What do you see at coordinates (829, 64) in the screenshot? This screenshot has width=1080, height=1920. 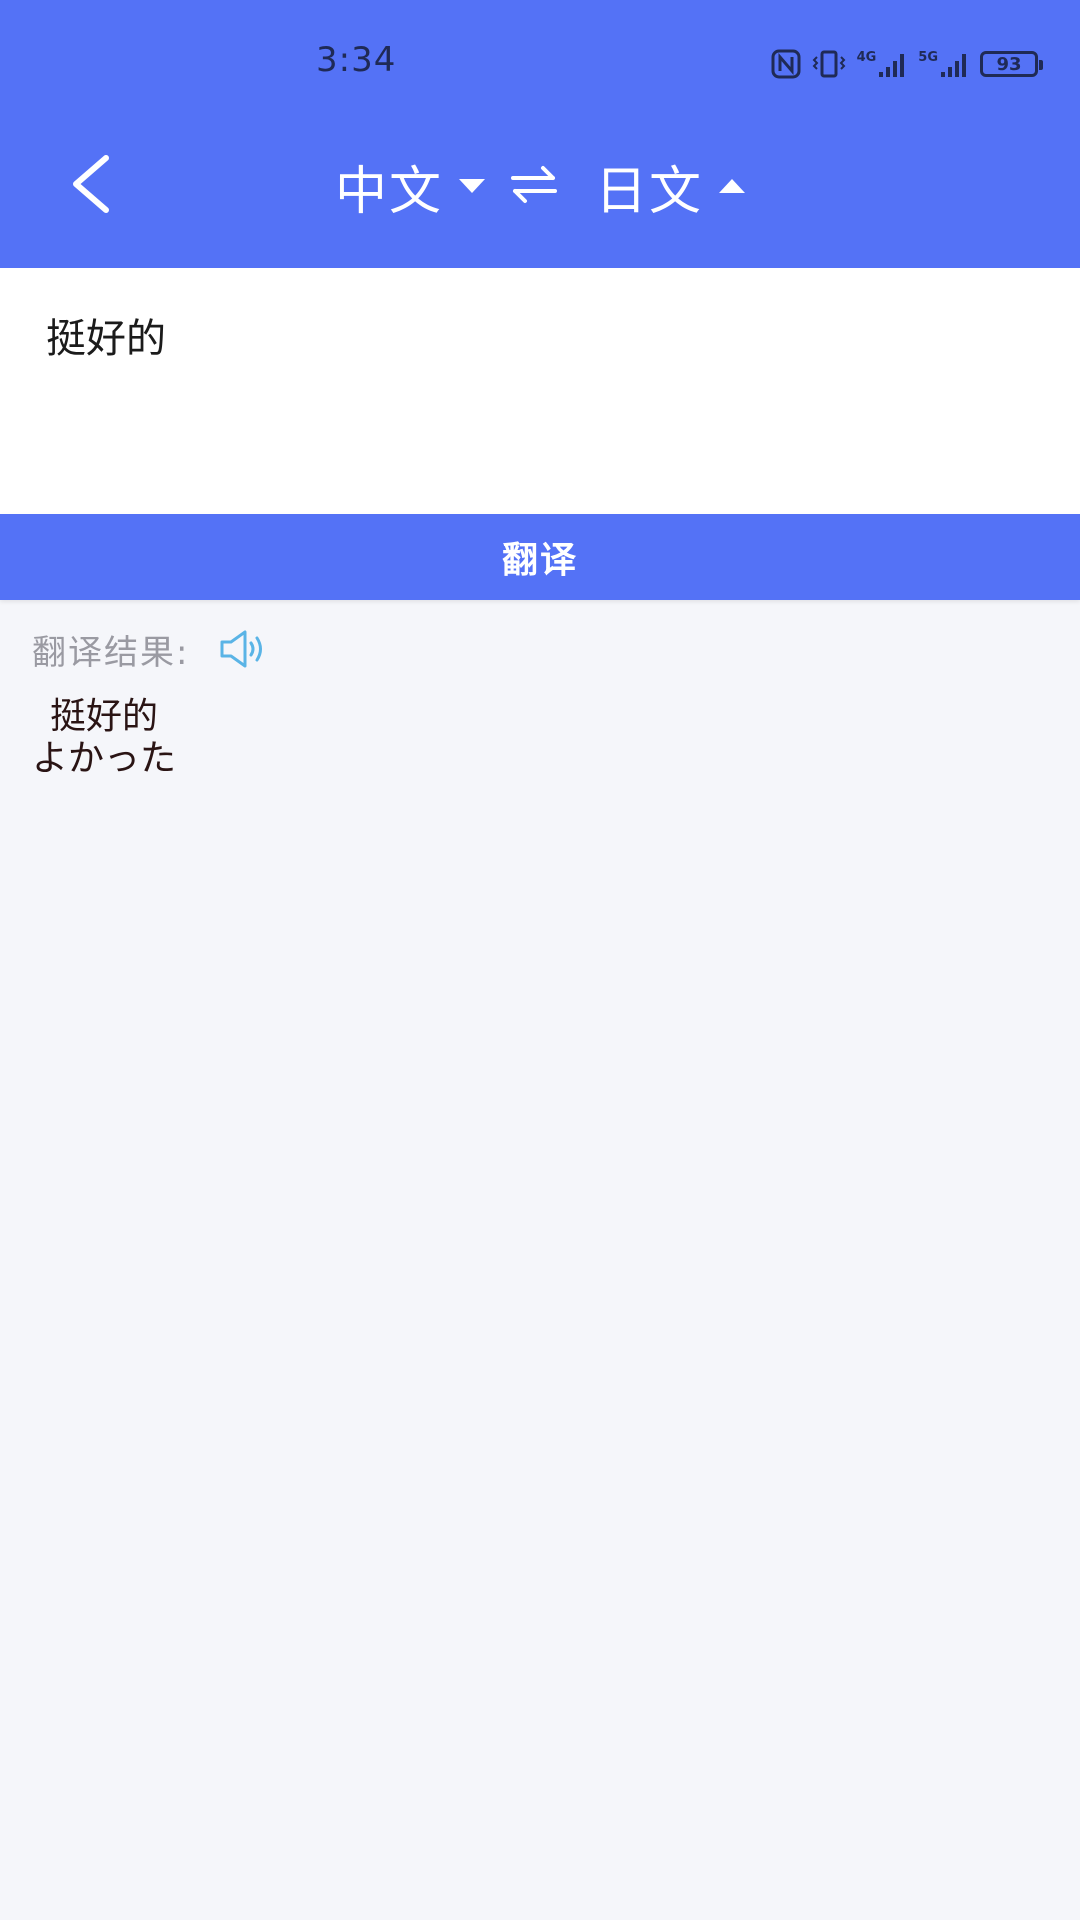 I see `vibrate-icon` at bounding box center [829, 64].